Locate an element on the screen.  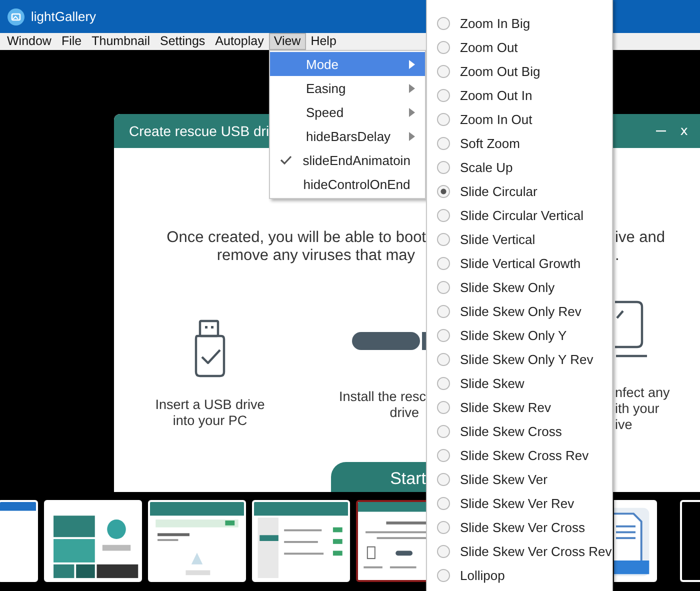
radio-label: Slide Skew Only is located at coordinates (507, 287).